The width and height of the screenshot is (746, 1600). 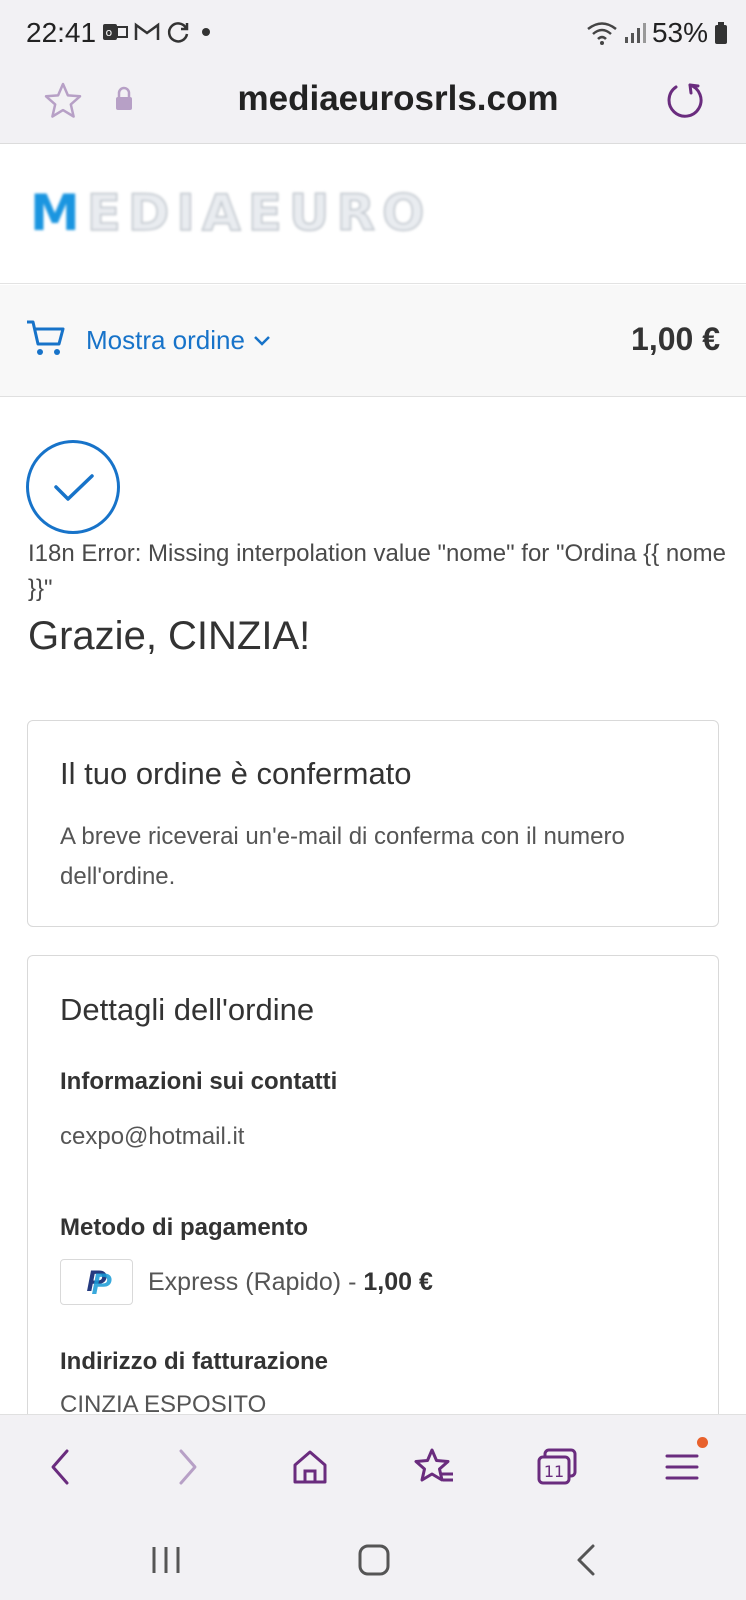 I want to click on recent-apps-button, so click(x=166, y=1560).